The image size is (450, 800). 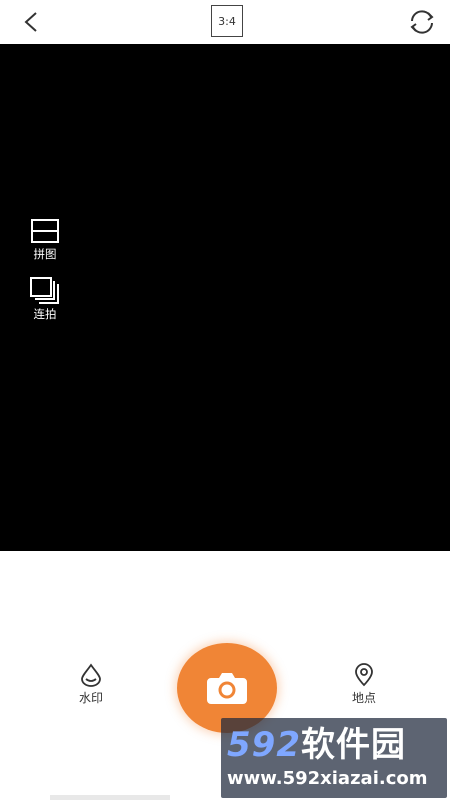 I want to click on collage-icon, so click(x=45, y=231).